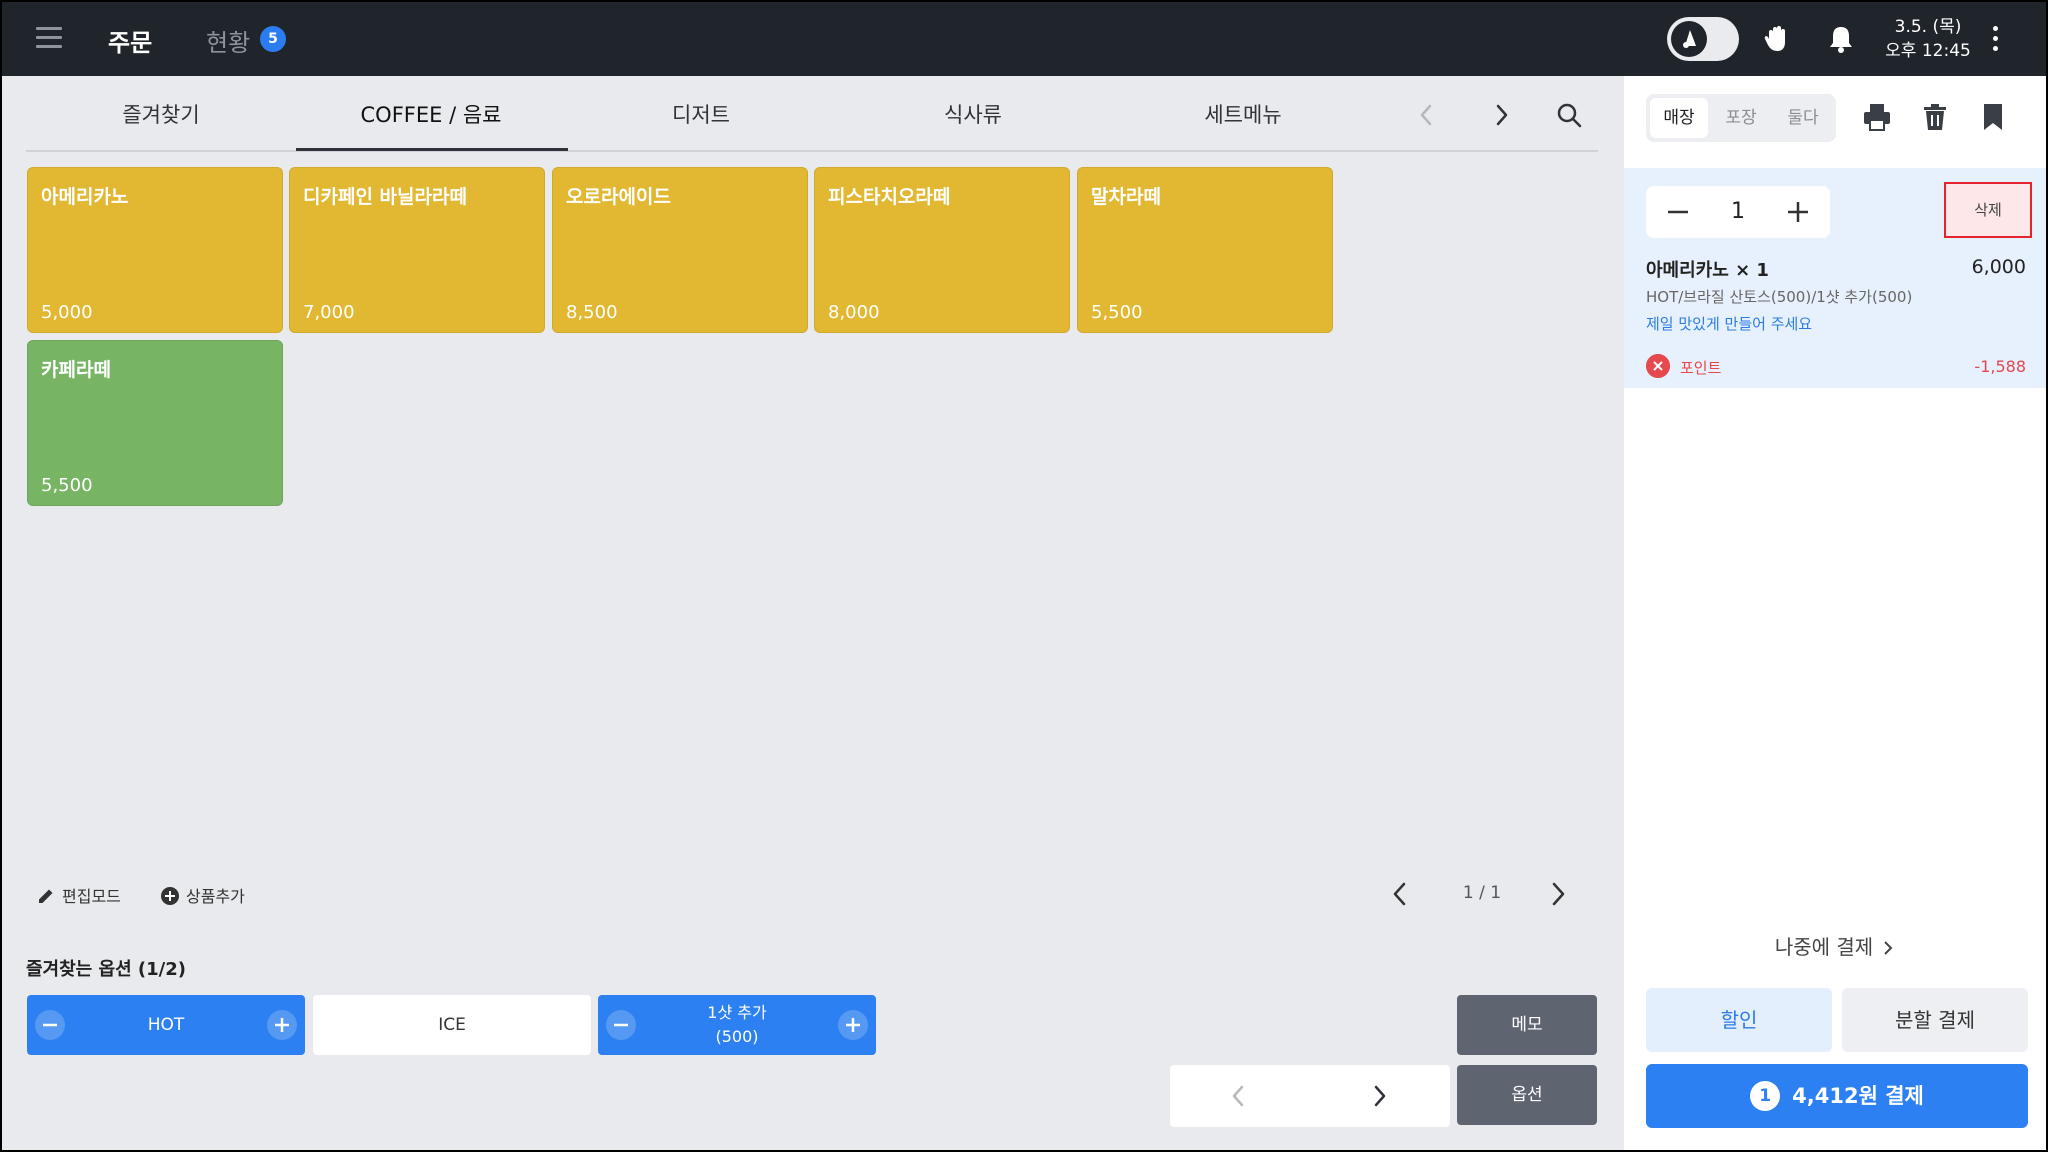  What do you see at coordinates (1707, 270) in the screenshot?
I see `item-name: 아메리카노 × 1` at bounding box center [1707, 270].